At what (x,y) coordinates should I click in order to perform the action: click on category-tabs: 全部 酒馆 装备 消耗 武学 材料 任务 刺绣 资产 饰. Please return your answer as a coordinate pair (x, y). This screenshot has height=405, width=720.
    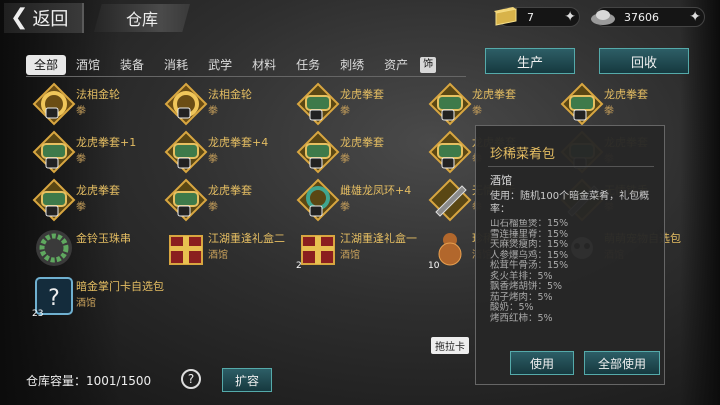
    Looking at the image, I should click on (231, 65).